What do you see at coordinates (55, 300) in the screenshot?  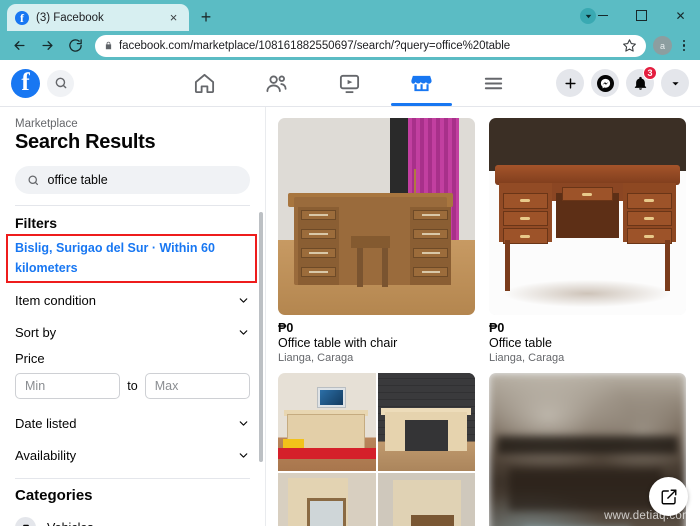 I see `filter-item-condition-label: Item condition` at bounding box center [55, 300].